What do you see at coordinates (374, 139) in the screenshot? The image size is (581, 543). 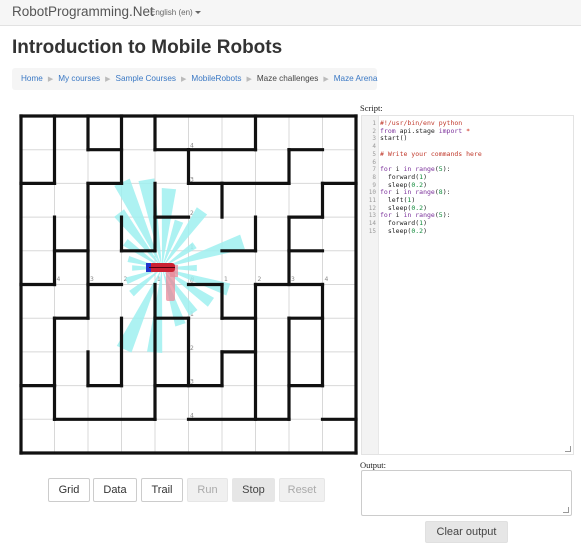 I see `line-number: 3` at bounding box center [374, 139].